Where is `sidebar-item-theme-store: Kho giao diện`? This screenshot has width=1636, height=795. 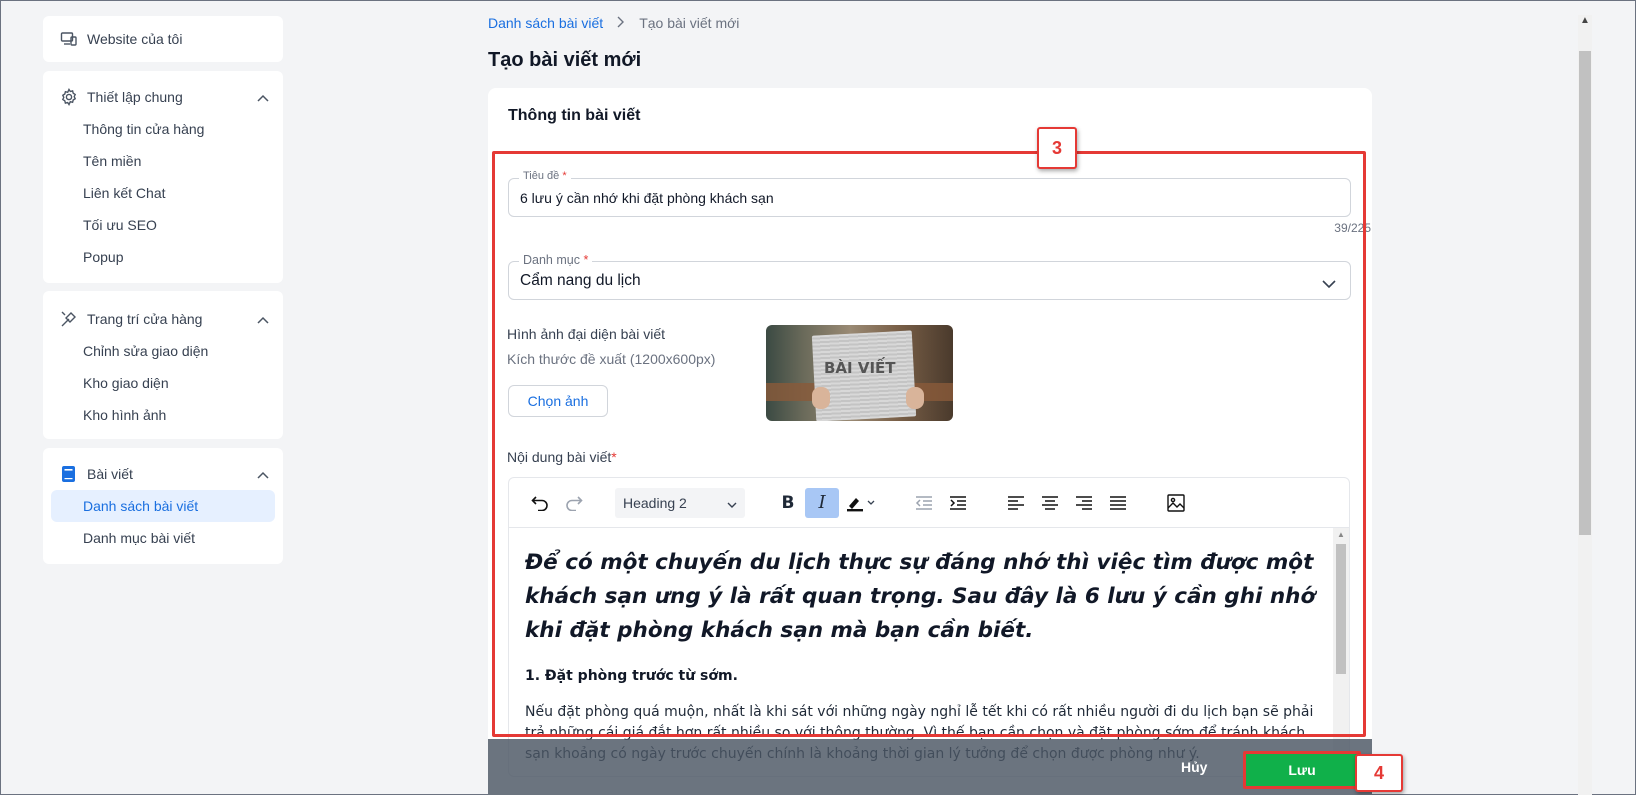
sidebar-item-theme-store: Kho giao diện is located at coordinates (163, 383).